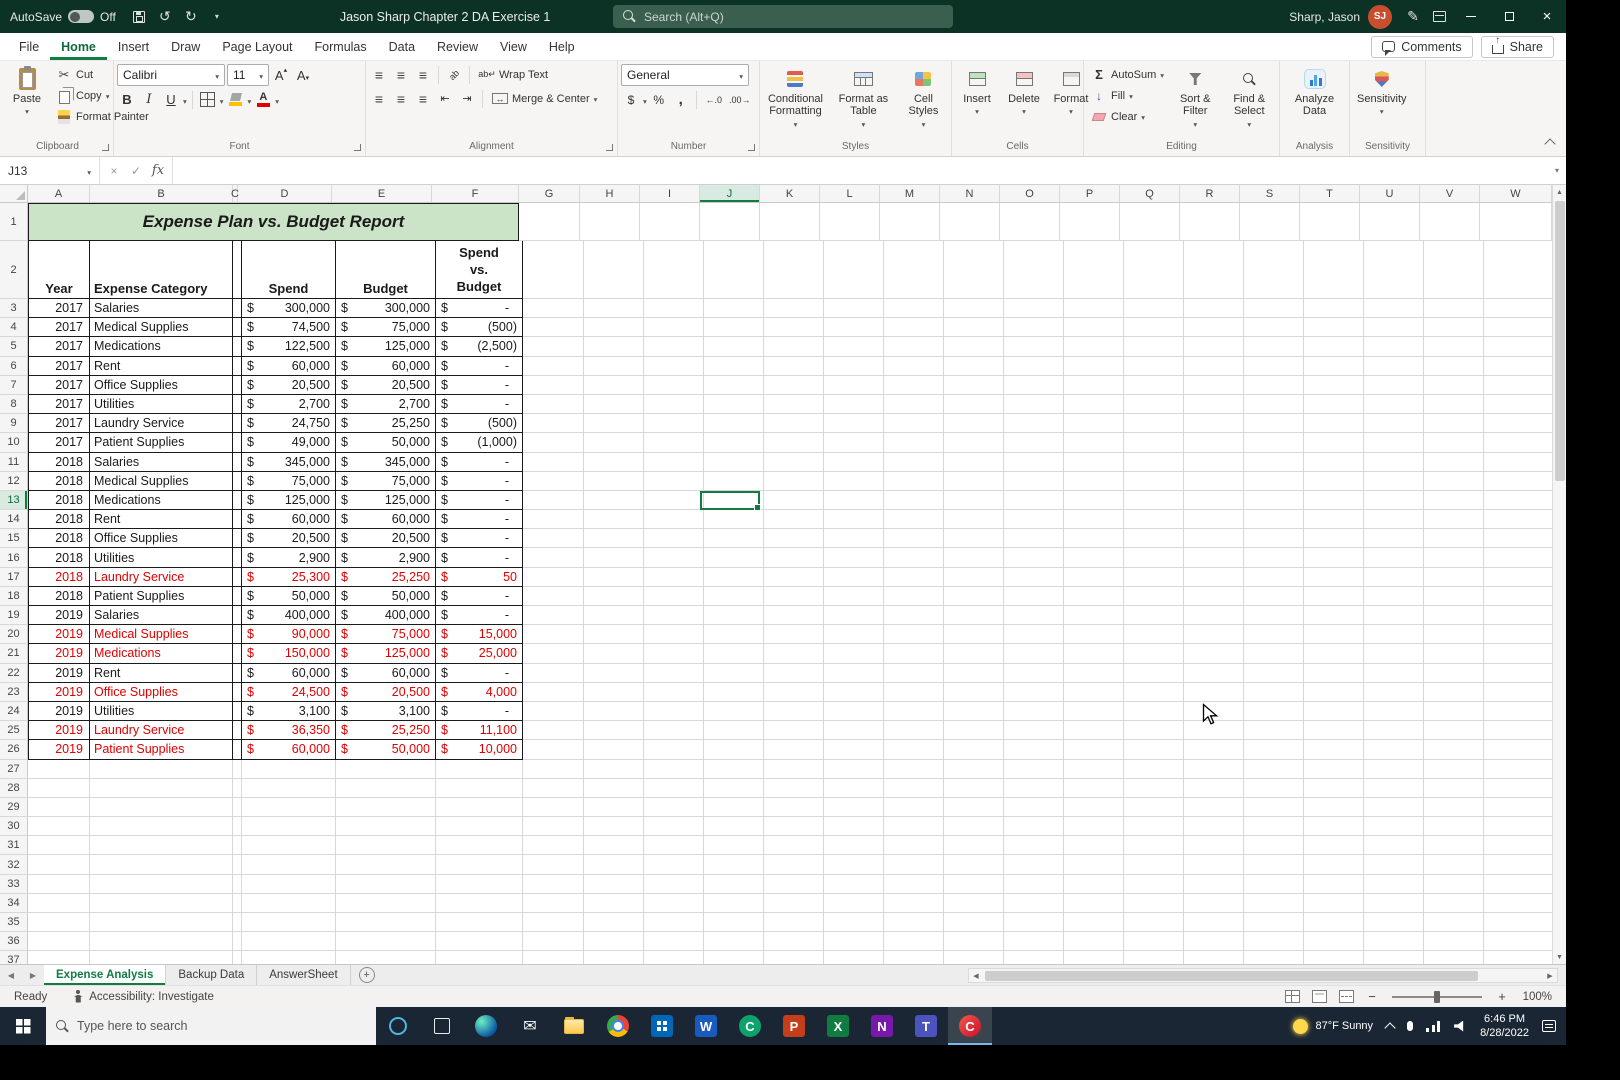 This screenshot has height=1080, width=1620. Describe the element at coordinates (289, 309) in the screenshot. I see `spend-cell: $300,000` at that location.